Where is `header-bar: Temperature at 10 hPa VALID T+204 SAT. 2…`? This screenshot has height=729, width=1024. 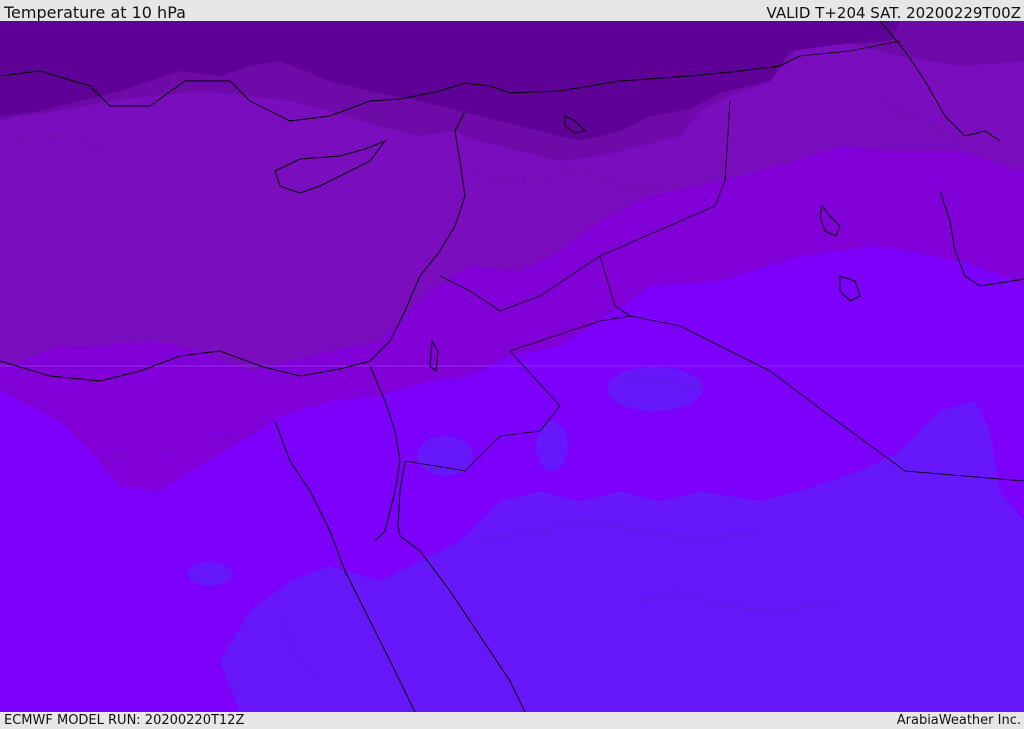 header-bar: Temperature at 10 hPa VALID T+204 SAT. 2… is located at coordinates (512, 11).